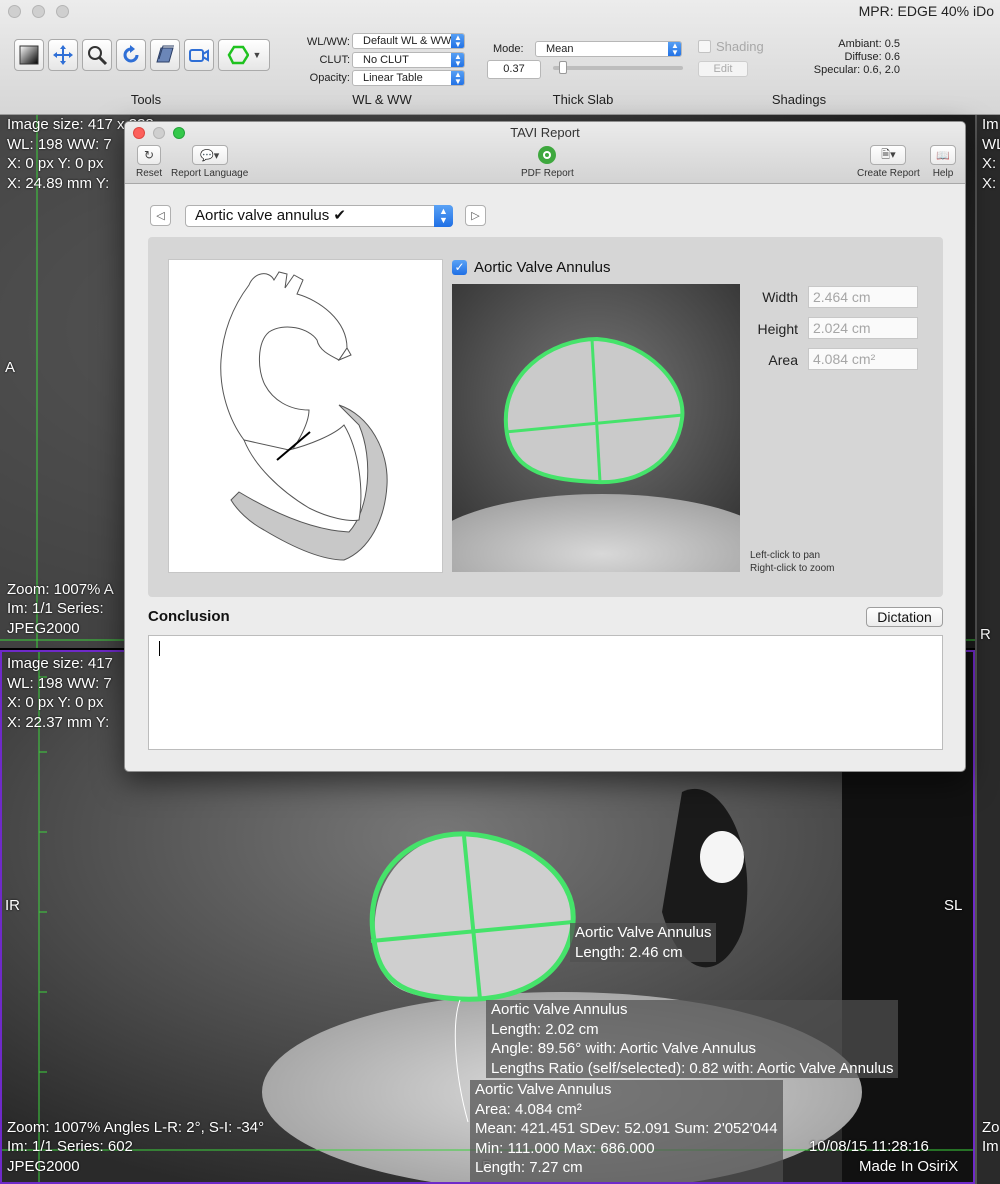 This screenshot has height=1184, width=1000. I want to click on height-field: 2.024 cm, so click(863, 328).